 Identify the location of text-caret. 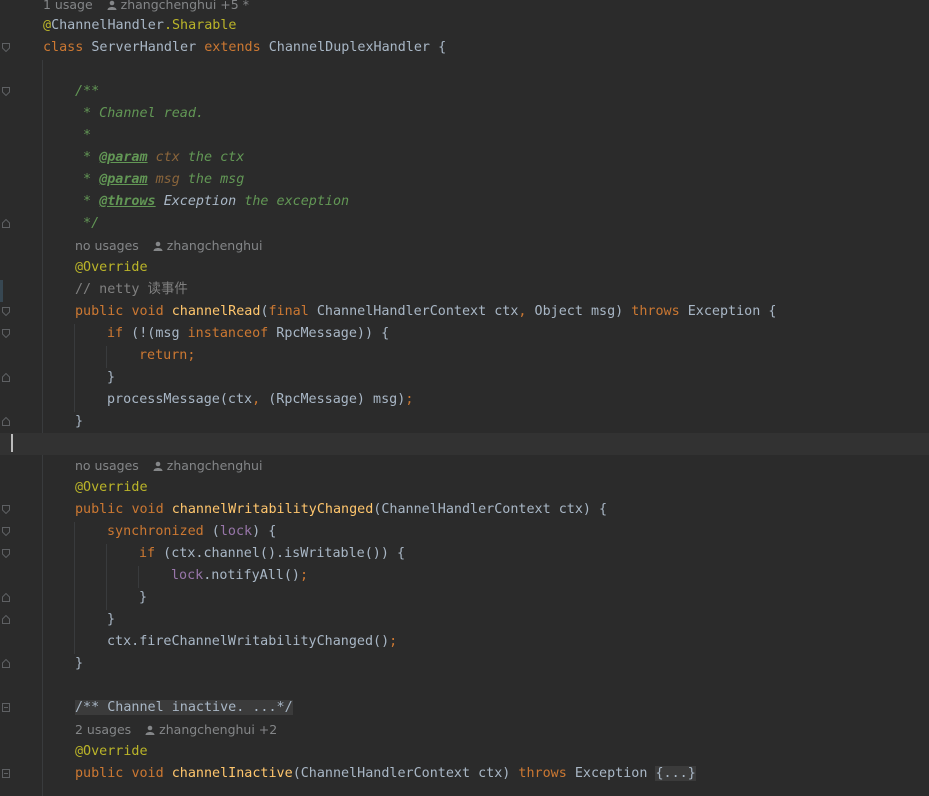
(12, 443).